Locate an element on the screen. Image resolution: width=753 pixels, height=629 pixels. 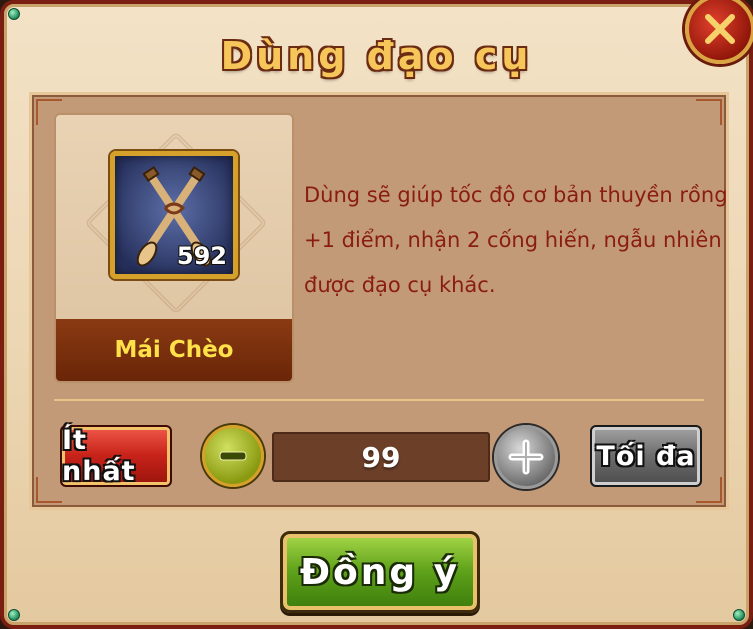
confirm-button: Đồng ý is located at coordinates (380, 572).